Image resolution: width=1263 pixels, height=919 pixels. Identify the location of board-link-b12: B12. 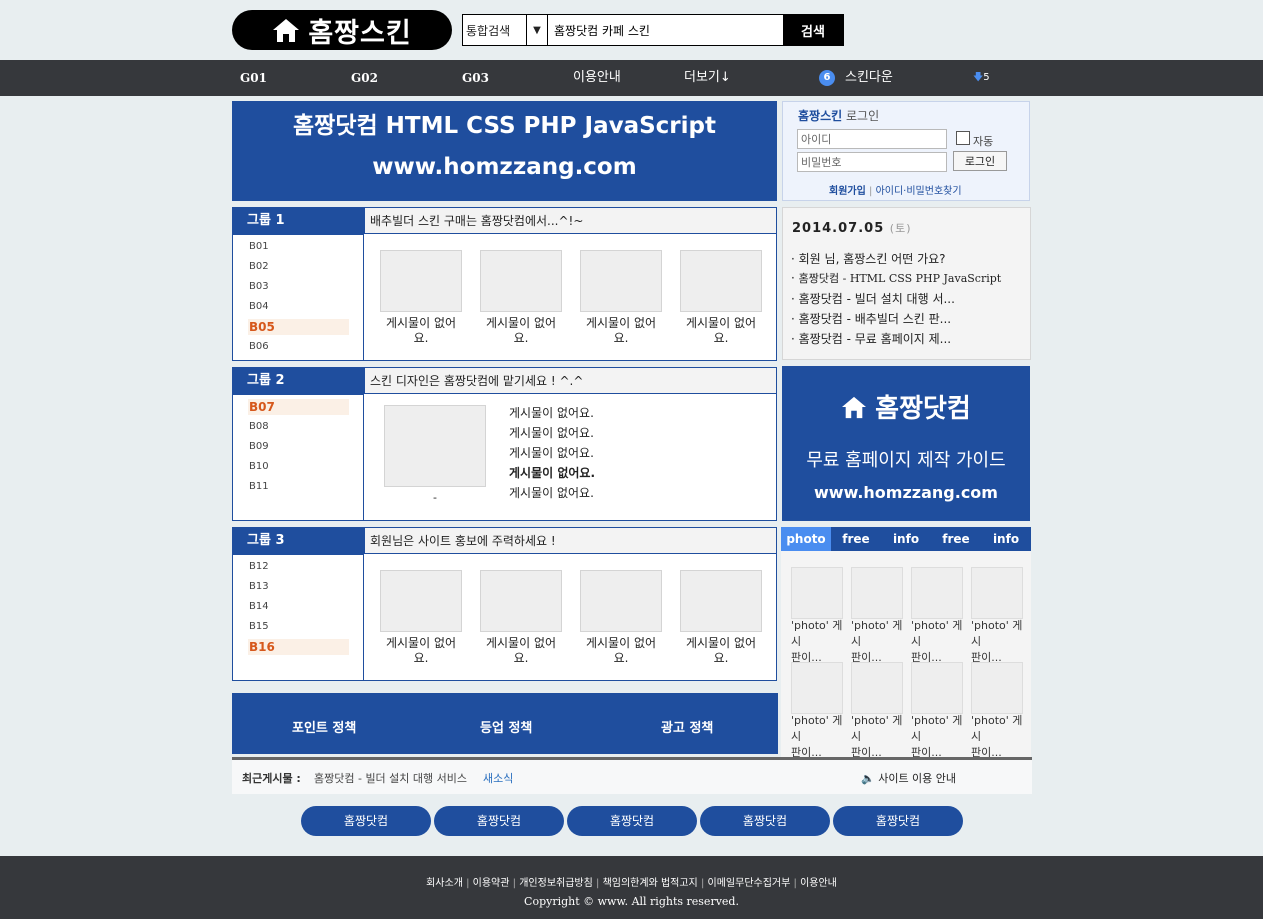
(298, 567).